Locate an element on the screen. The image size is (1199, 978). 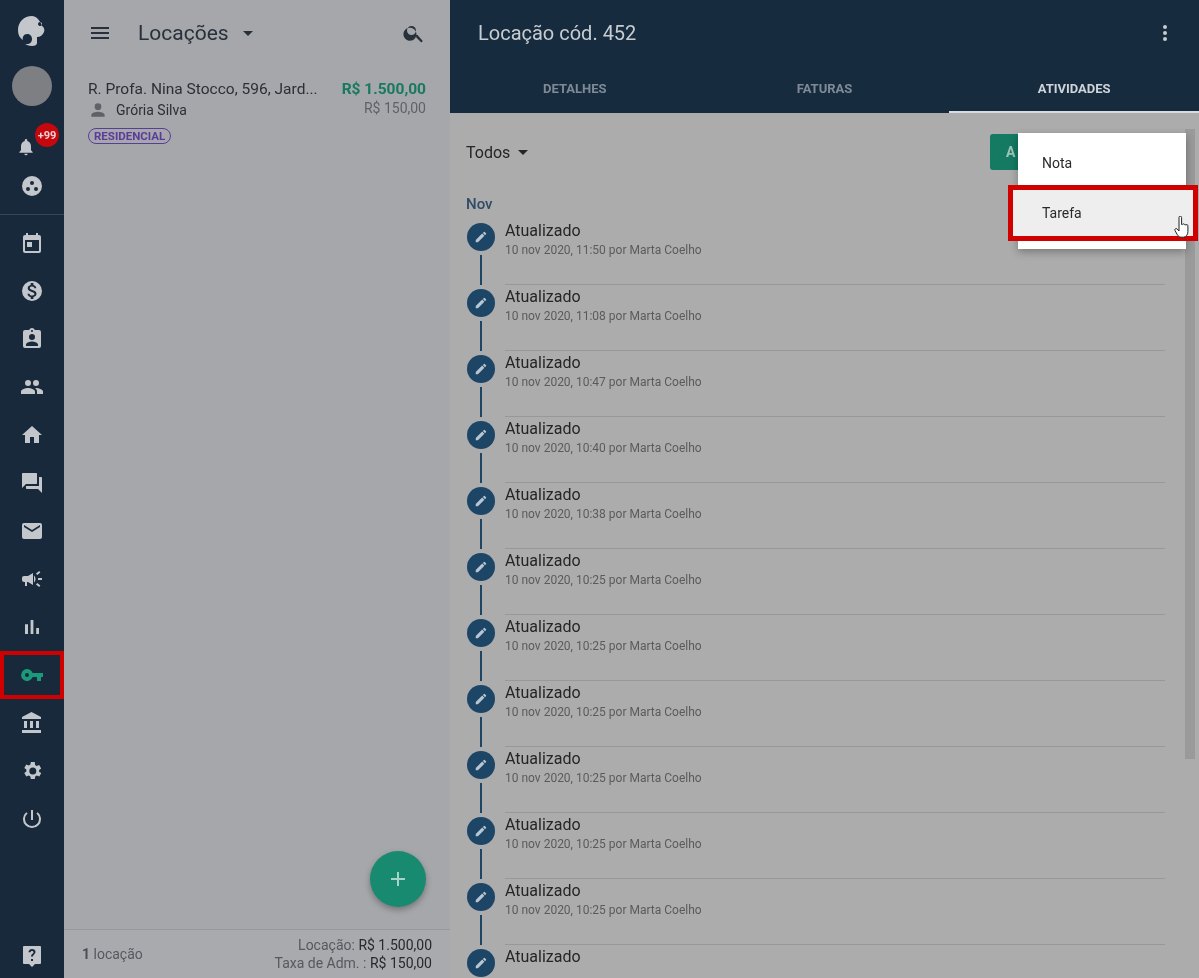
tab: FATURAS is located at coordinates (824, 89).